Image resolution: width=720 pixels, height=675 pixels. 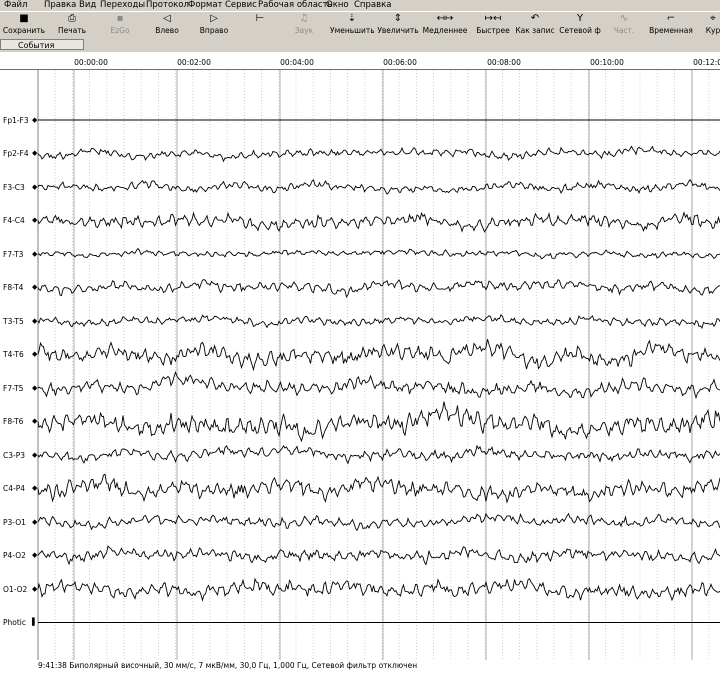 What do you see at coordinates (42, 44) in the screenshot?
I see `events-label: События` at bounding box center [42, 44].